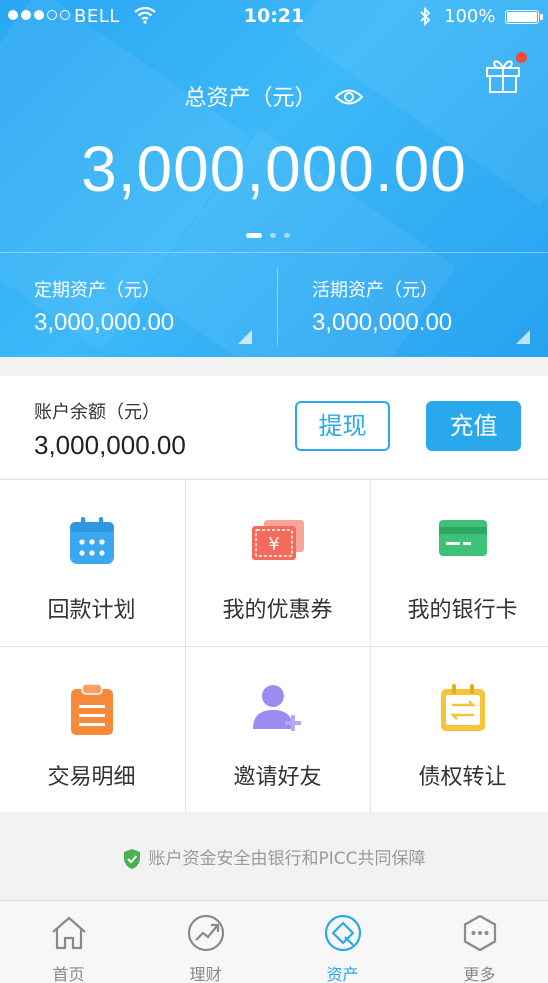 This screenshot has width=548, height=983. I want to click on recharge-button: 充值, so click(473, 426).